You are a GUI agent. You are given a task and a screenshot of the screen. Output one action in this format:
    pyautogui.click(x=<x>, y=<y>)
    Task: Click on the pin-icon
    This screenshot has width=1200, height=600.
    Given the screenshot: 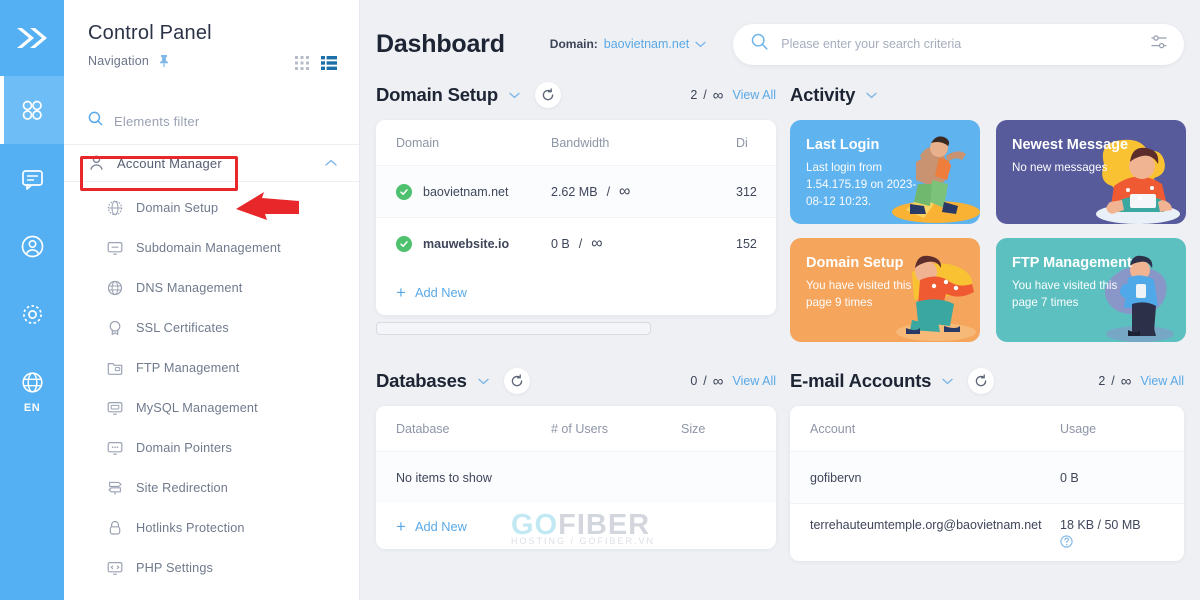 What is the action you would take?
    pyautogui.click(x=164, y=61)
    